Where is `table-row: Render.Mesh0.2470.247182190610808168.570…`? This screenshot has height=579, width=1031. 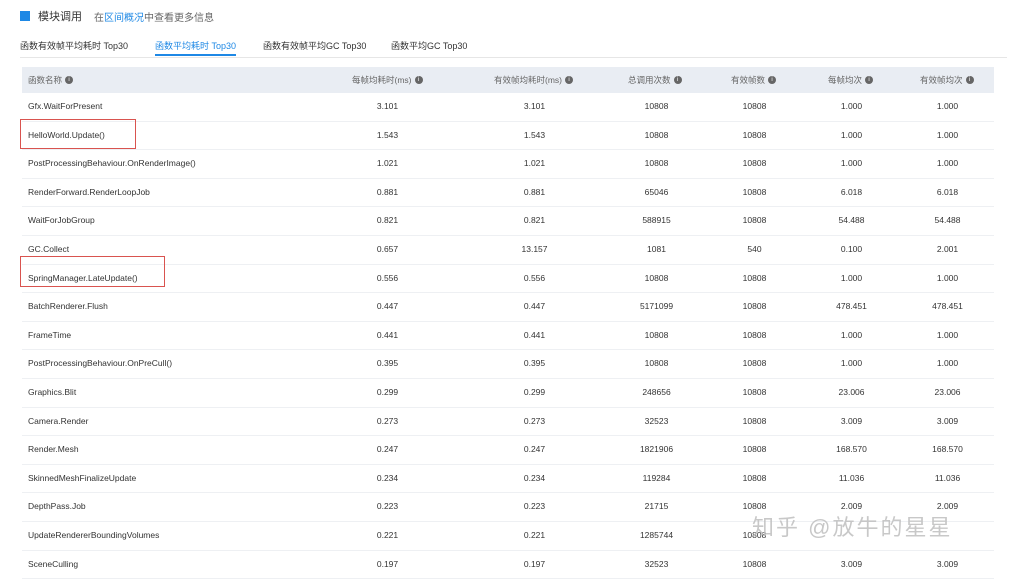
table-row: Render.Mesh0.2470.247182190610808168.570… is located at coordinates (508, 450).